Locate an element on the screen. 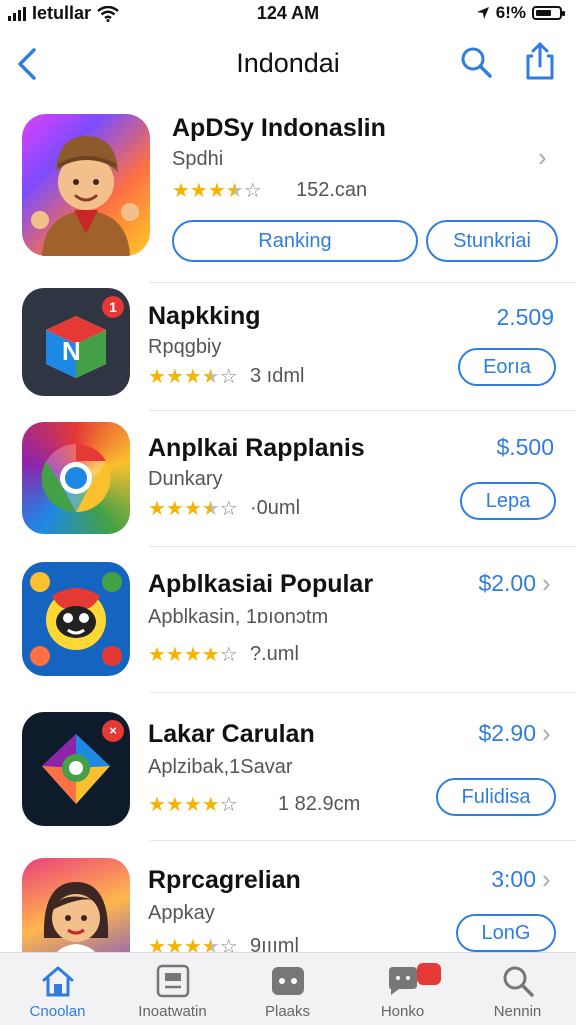 This screenshot has width=576, height=1025. get-button: Lepa is located at coordinates (508, 501).